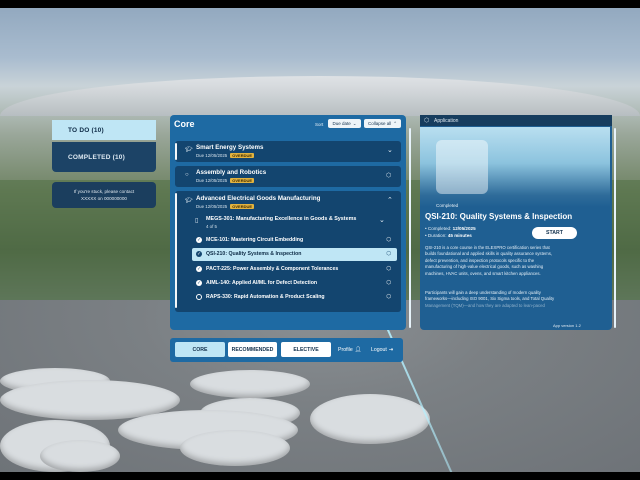 This screenshot has height=480, width=640. I want to click on completed-date: • Completed: 12/05/2025, so click(450, 228).